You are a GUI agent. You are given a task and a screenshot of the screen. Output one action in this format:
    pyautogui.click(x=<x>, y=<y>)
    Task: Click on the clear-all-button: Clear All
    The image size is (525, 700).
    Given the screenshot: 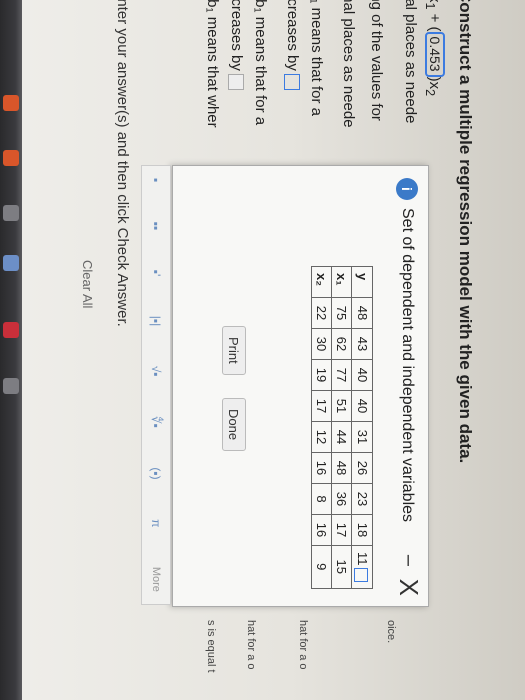 What is the action you would take?
    pyautogui.click(x=87, y=284)
    